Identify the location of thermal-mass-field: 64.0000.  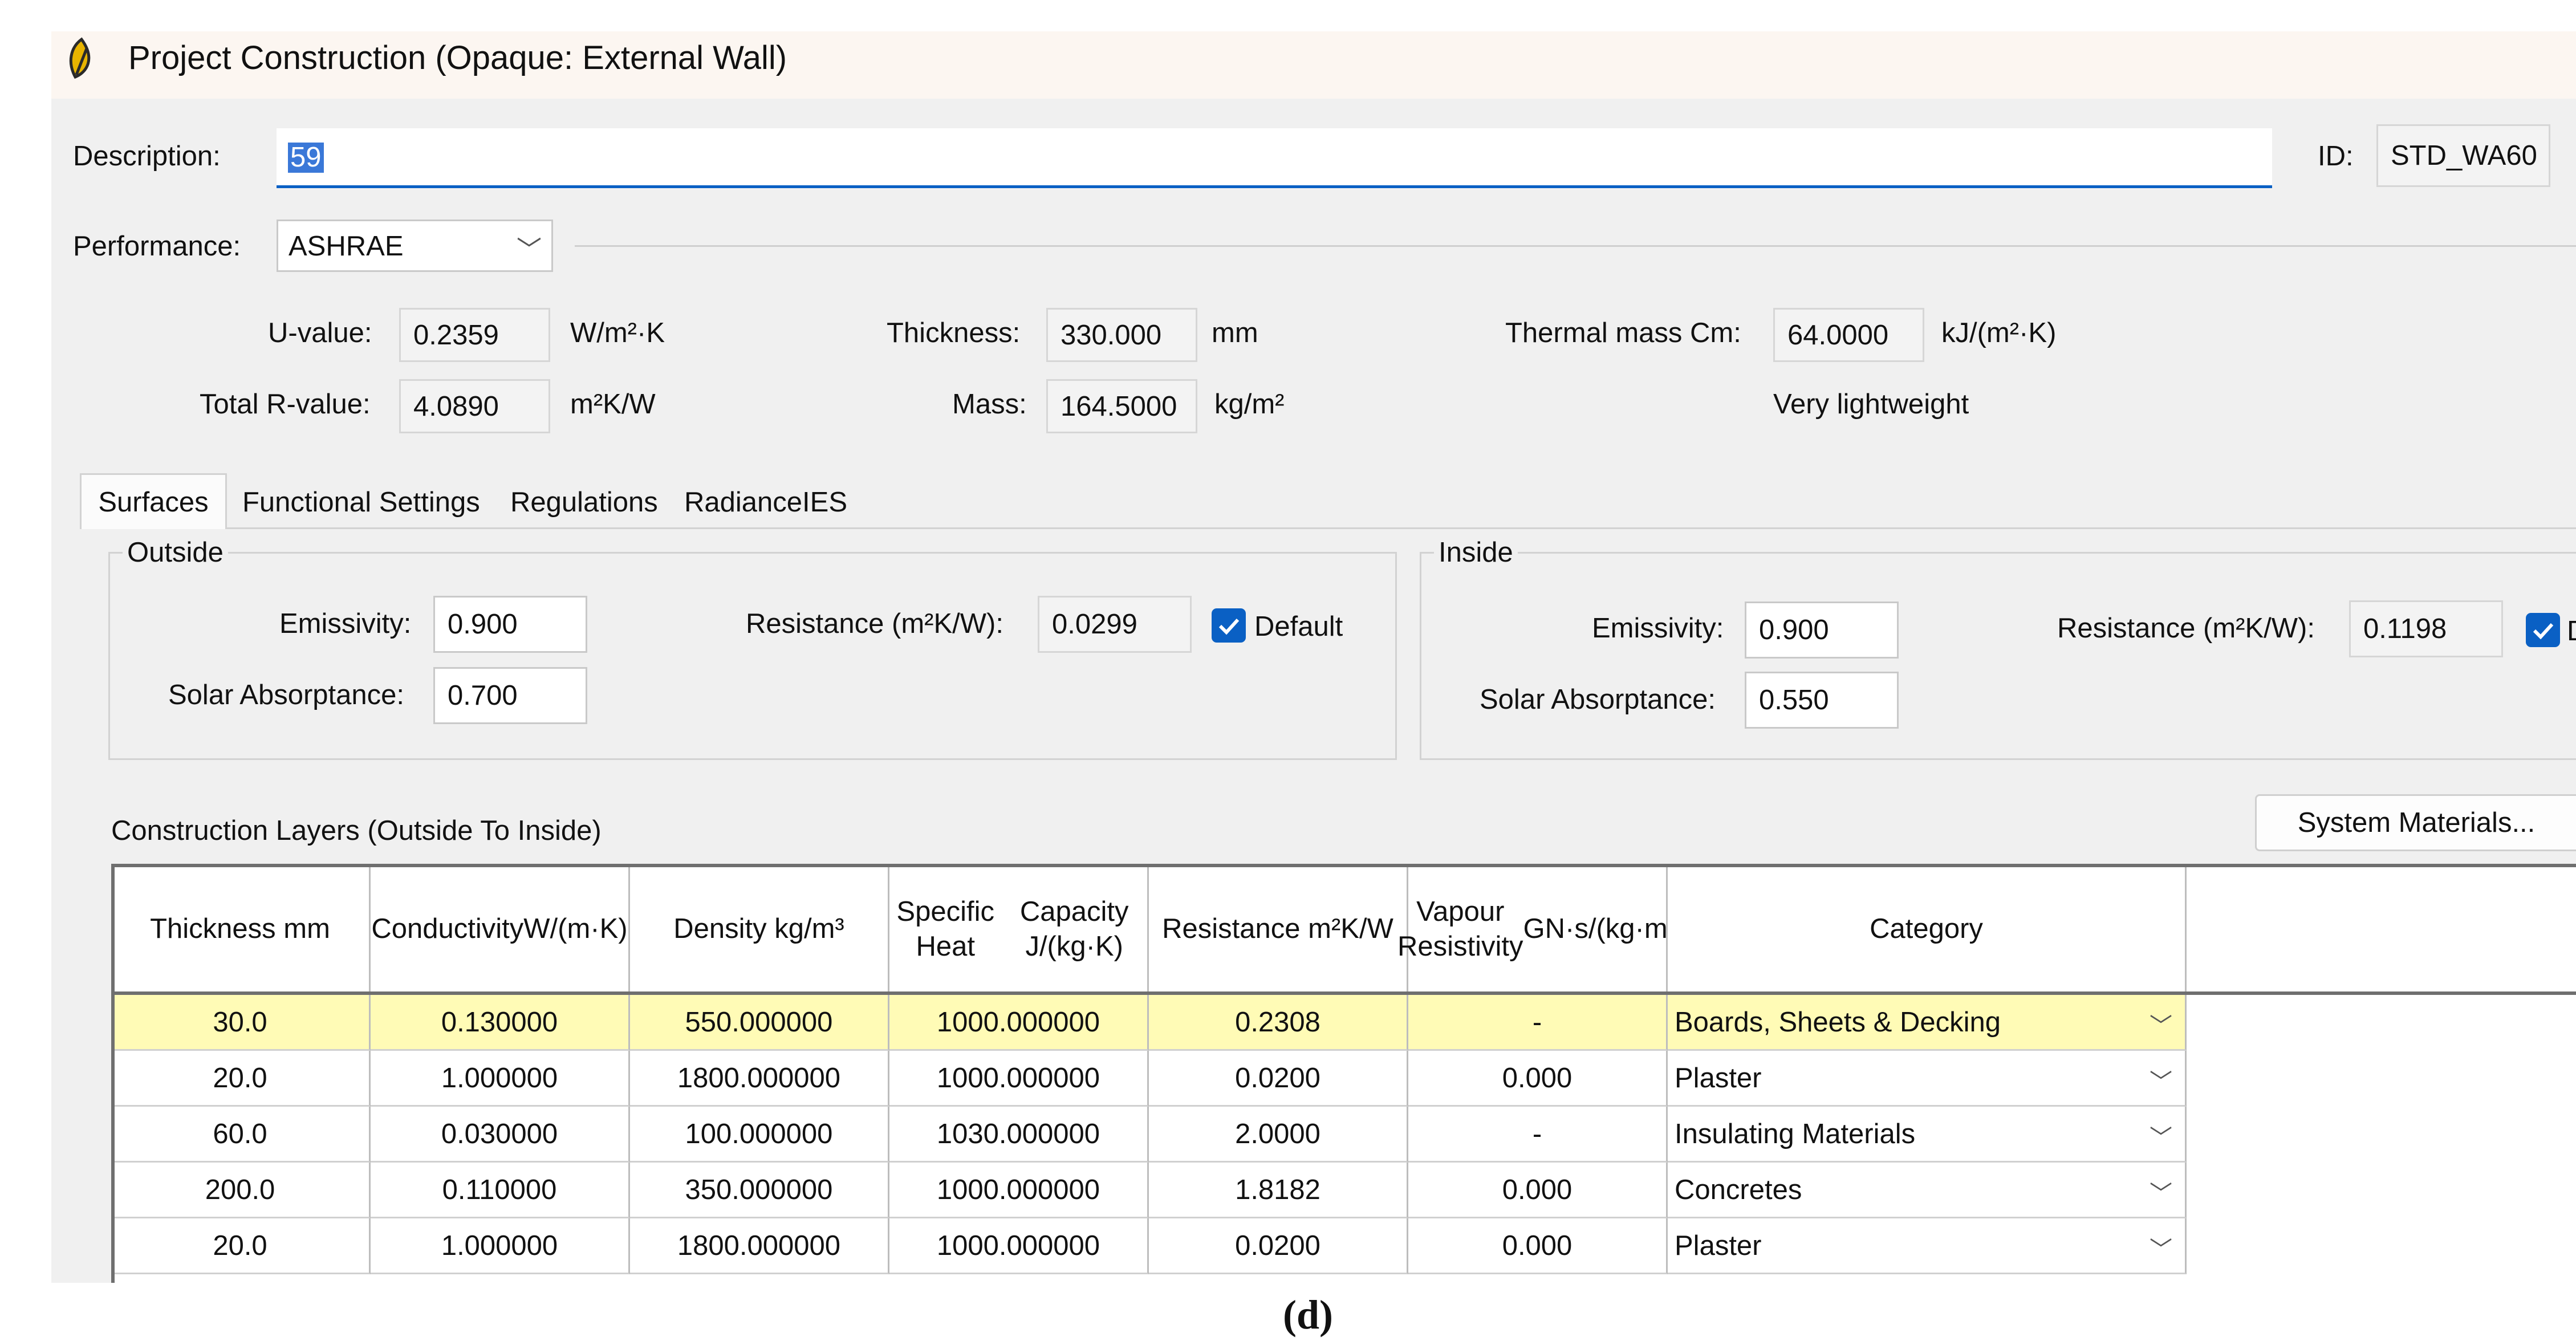
(1848, 335).